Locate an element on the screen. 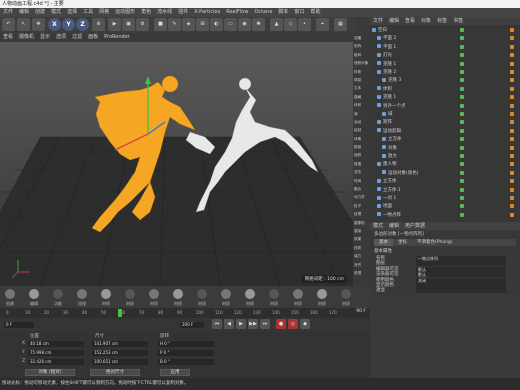  first-frame-icon: ⏮ is located at coordinates (217, 324).